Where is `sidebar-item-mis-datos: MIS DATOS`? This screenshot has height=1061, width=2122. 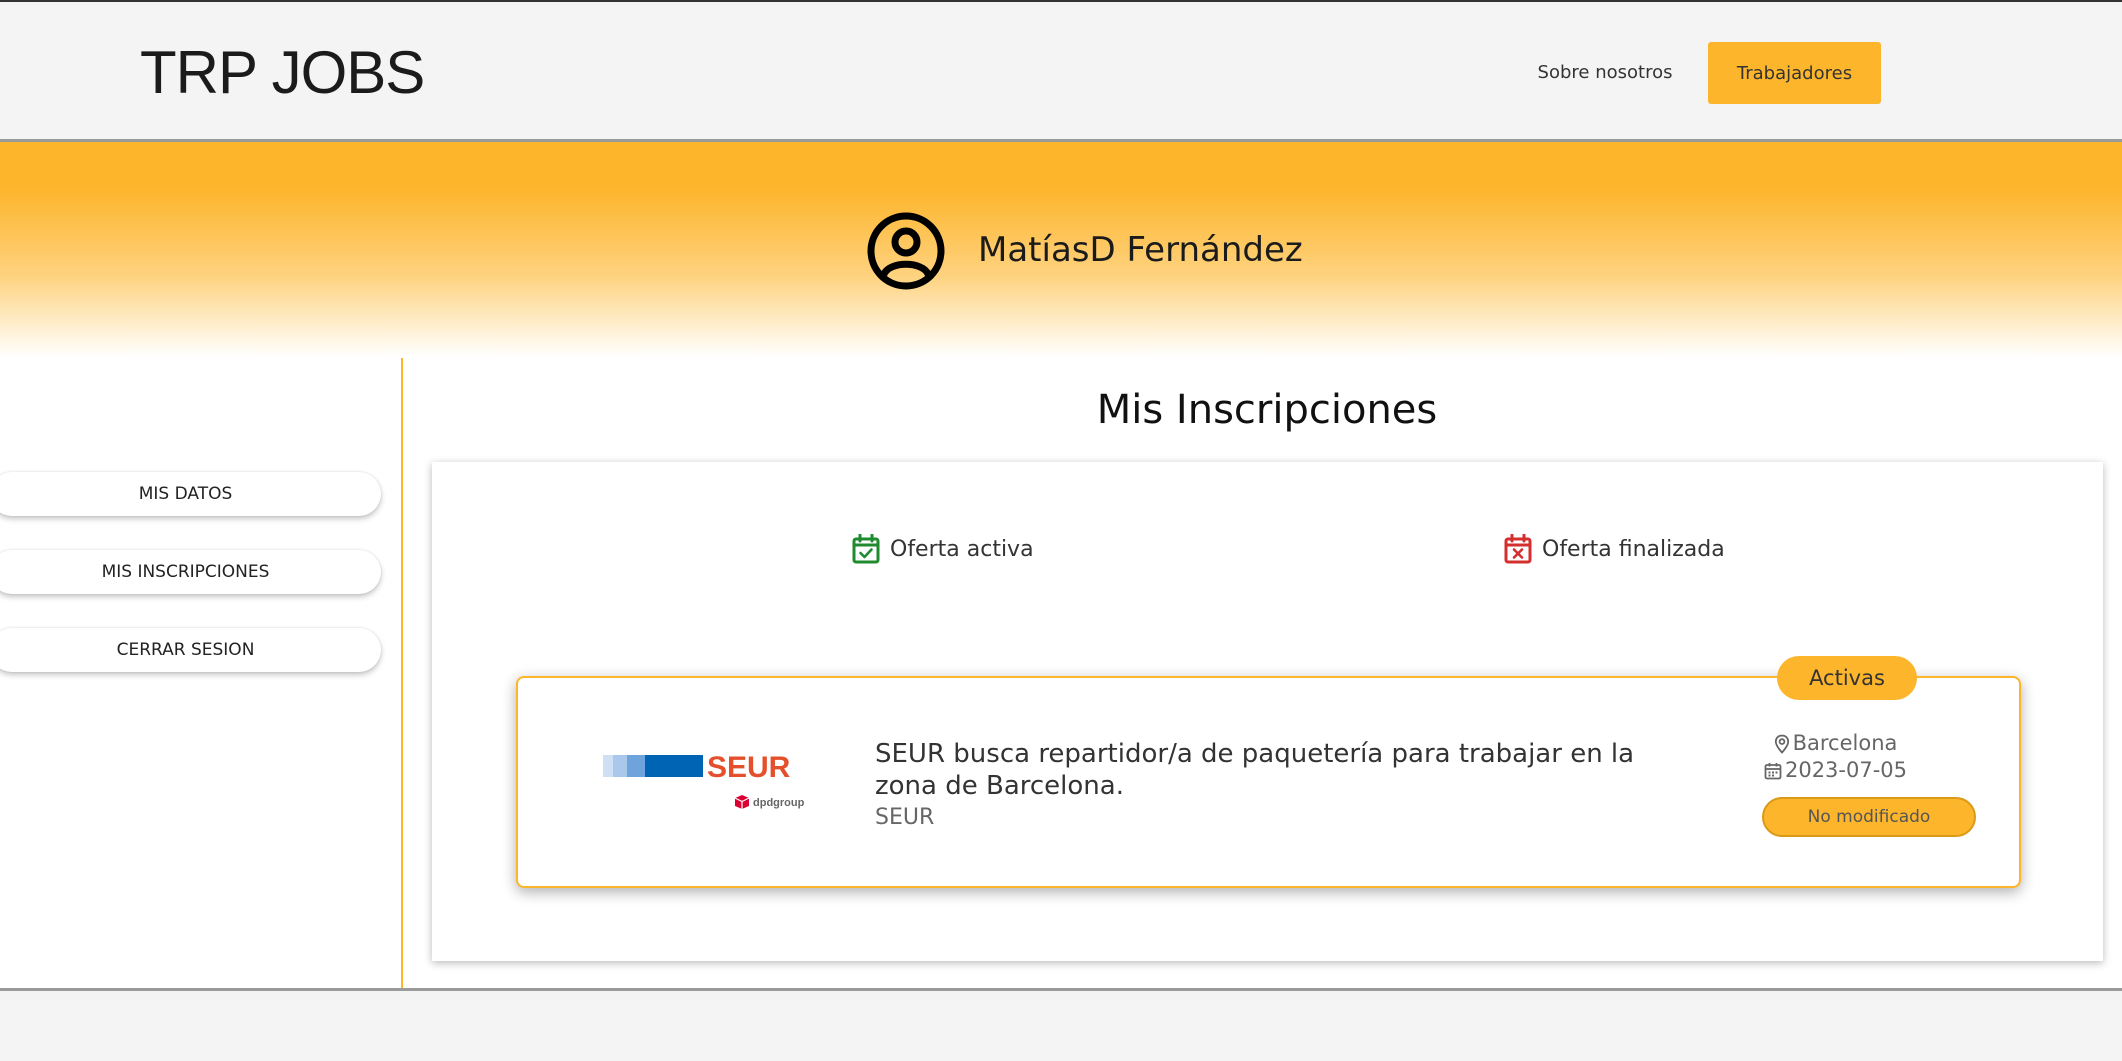 sidebar-item-mis-datos: MIS DATOS is located at coordinates (190, 494).